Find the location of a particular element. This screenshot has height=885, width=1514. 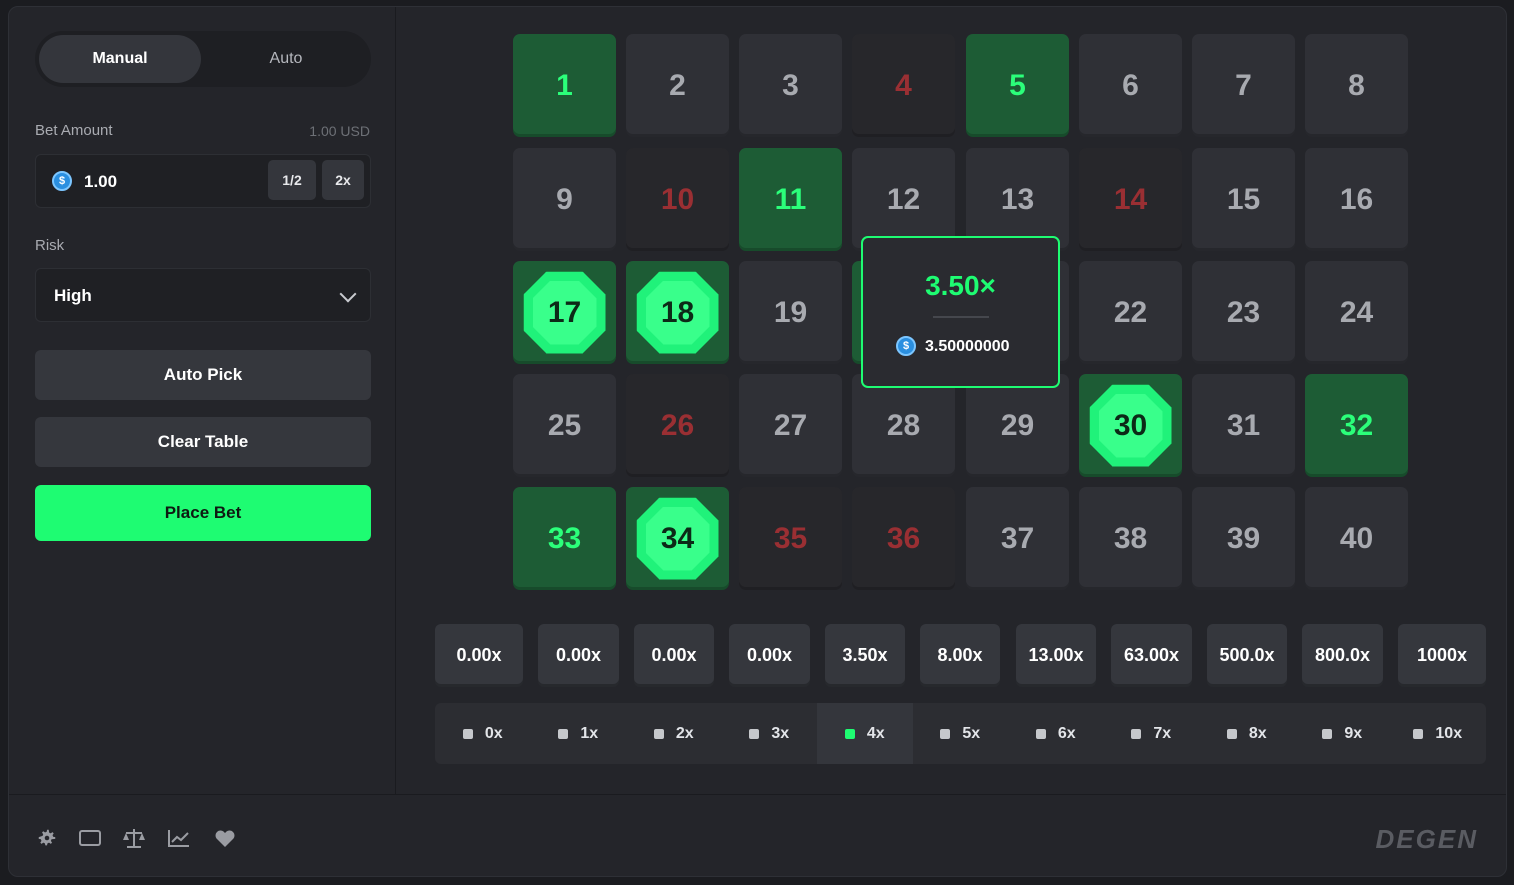

payout-cell: 1000x is located at coordinates (1442, 655).